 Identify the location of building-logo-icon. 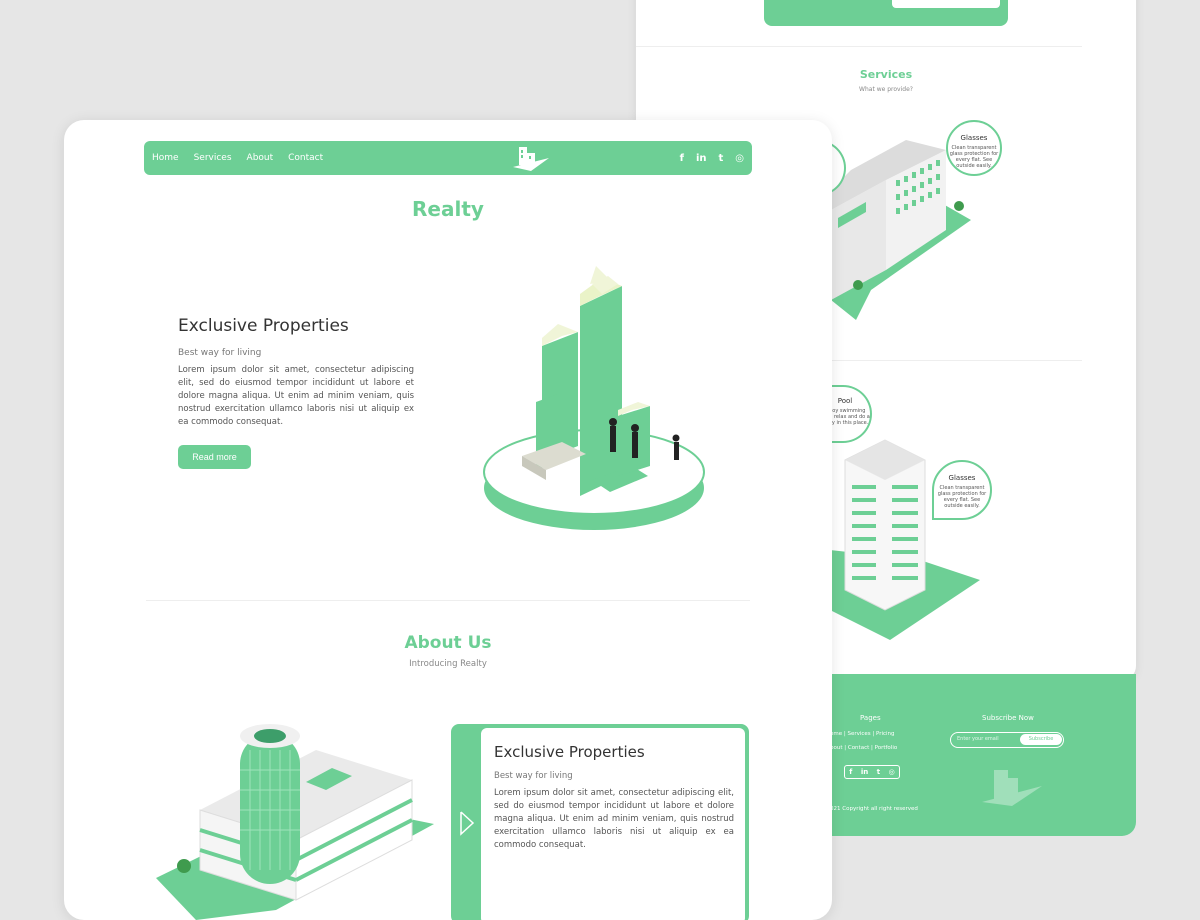
(531, 158).